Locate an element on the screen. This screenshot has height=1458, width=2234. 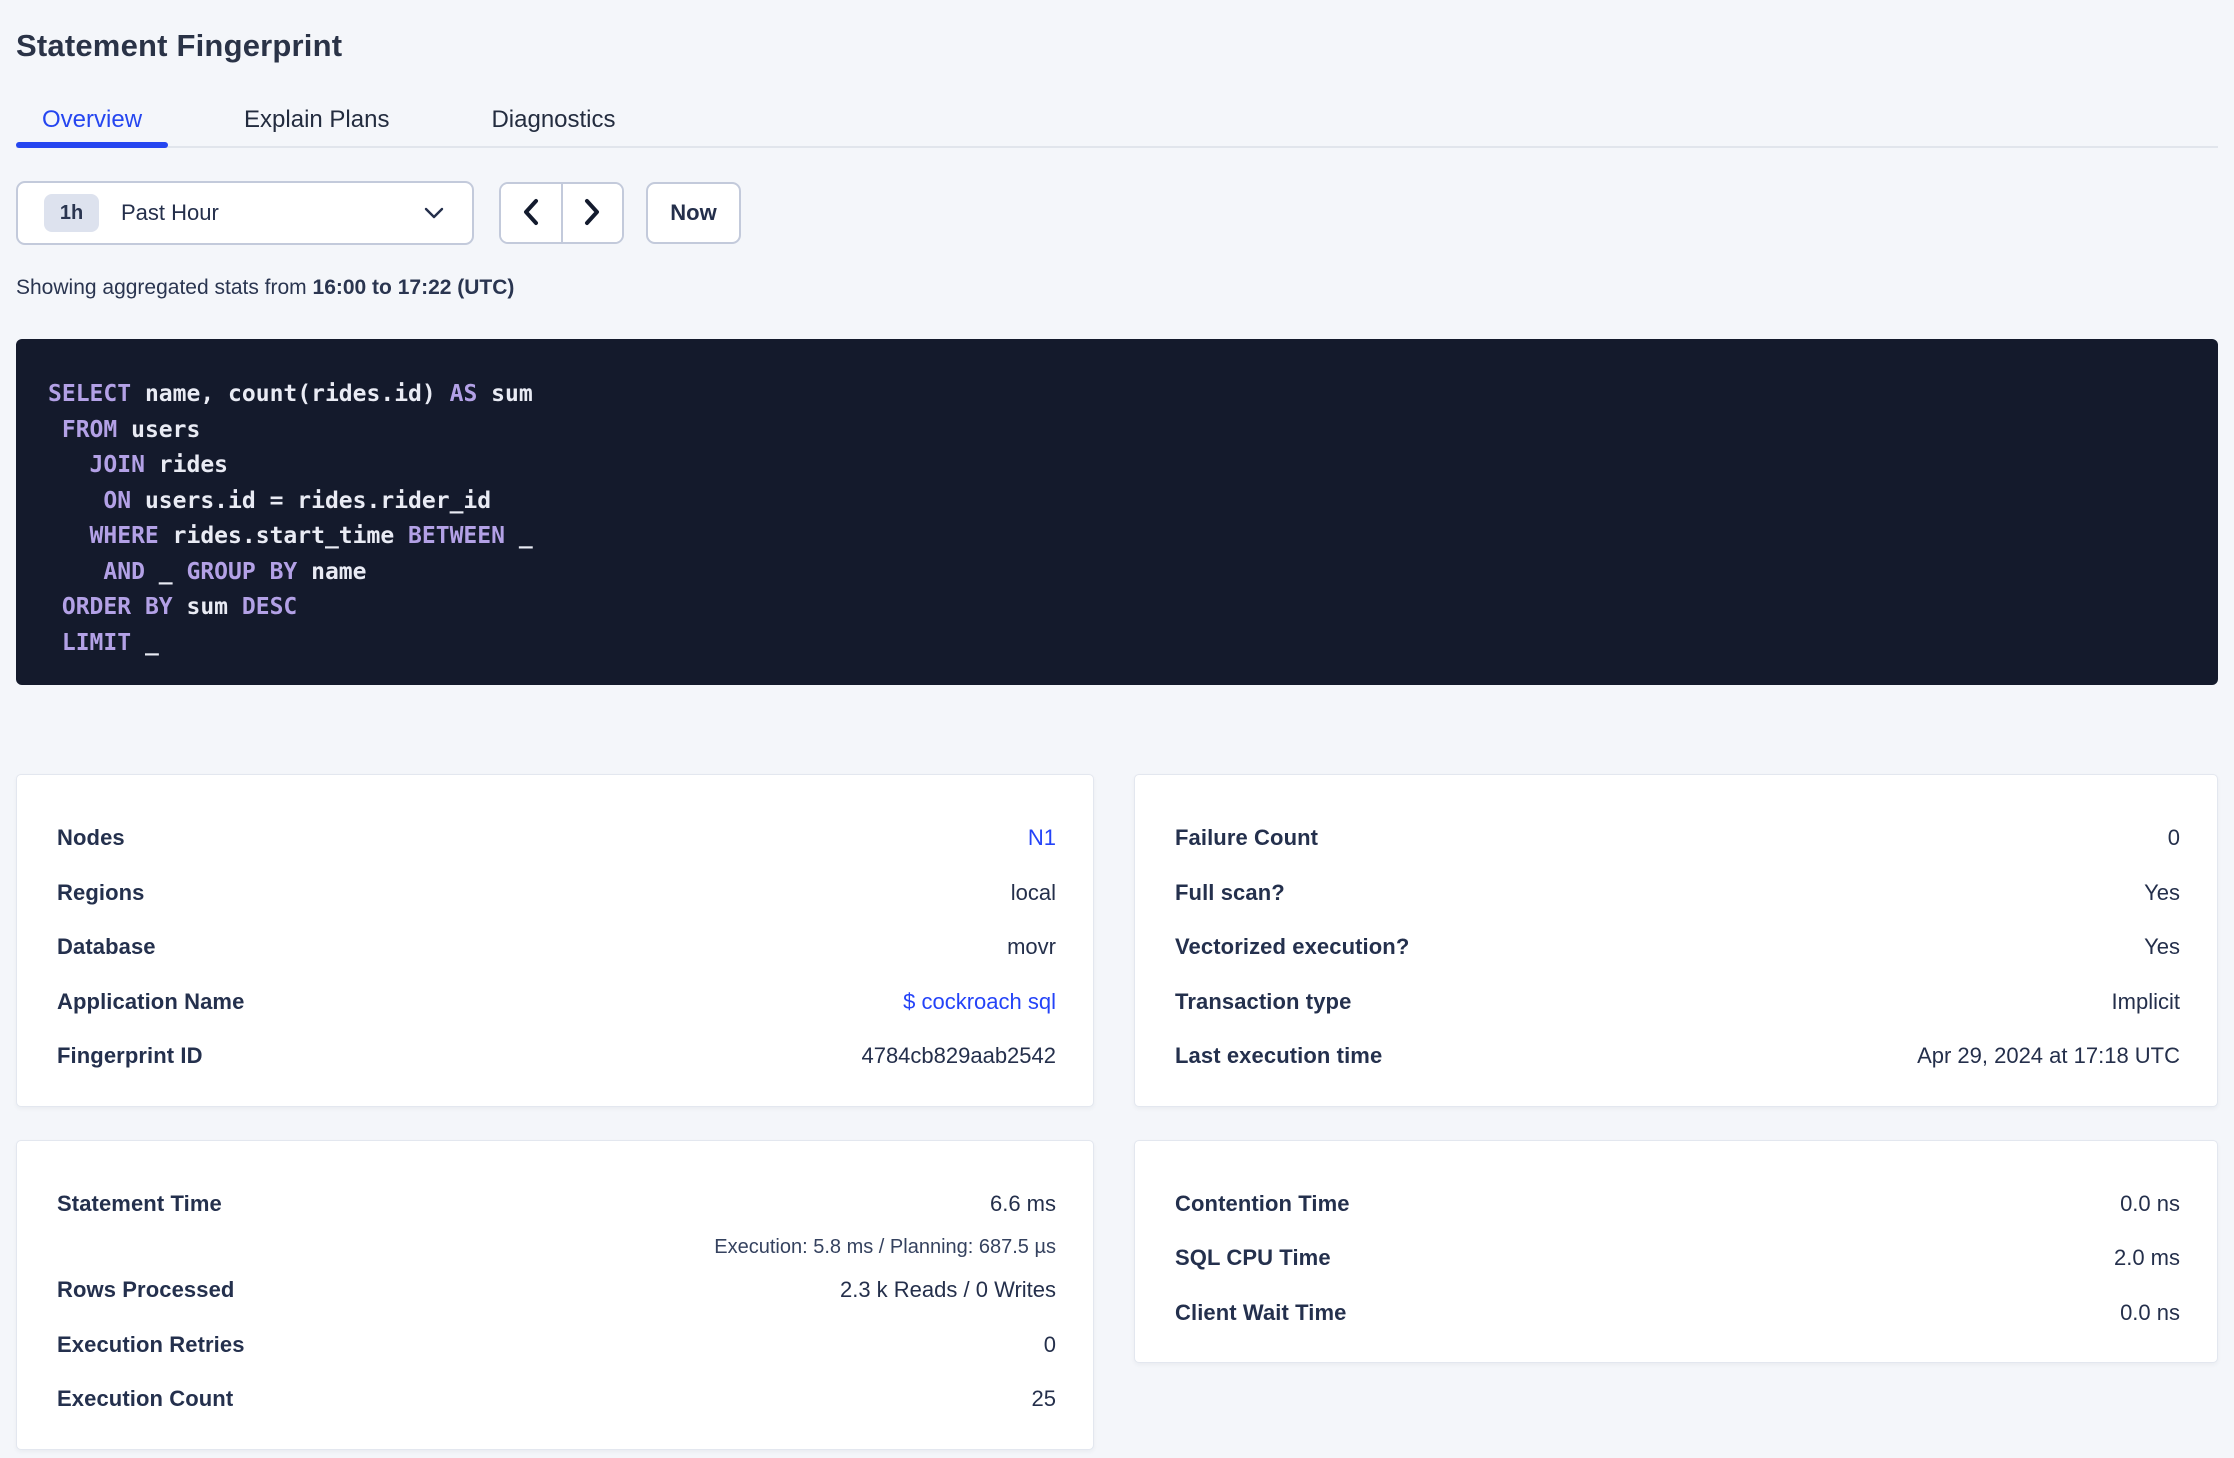
detail-row: Nodes N1 is located at coordinates (556, 838).